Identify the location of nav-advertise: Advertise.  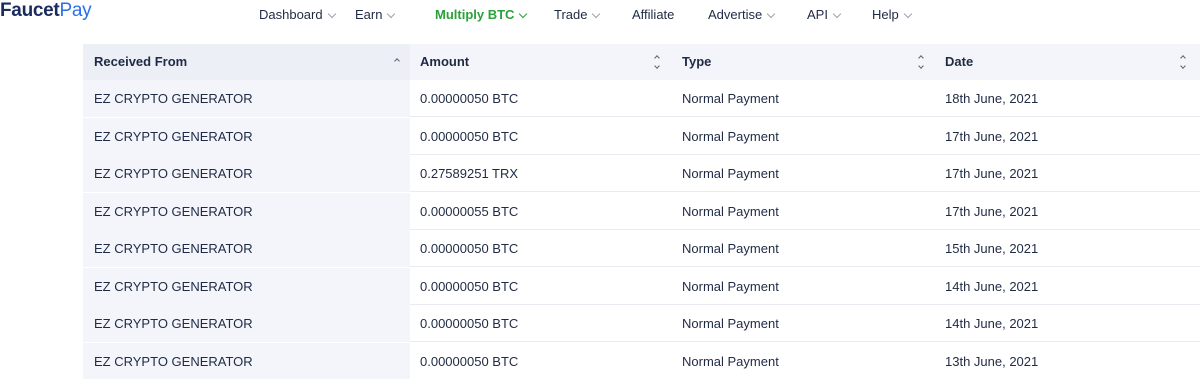
(742, 15).